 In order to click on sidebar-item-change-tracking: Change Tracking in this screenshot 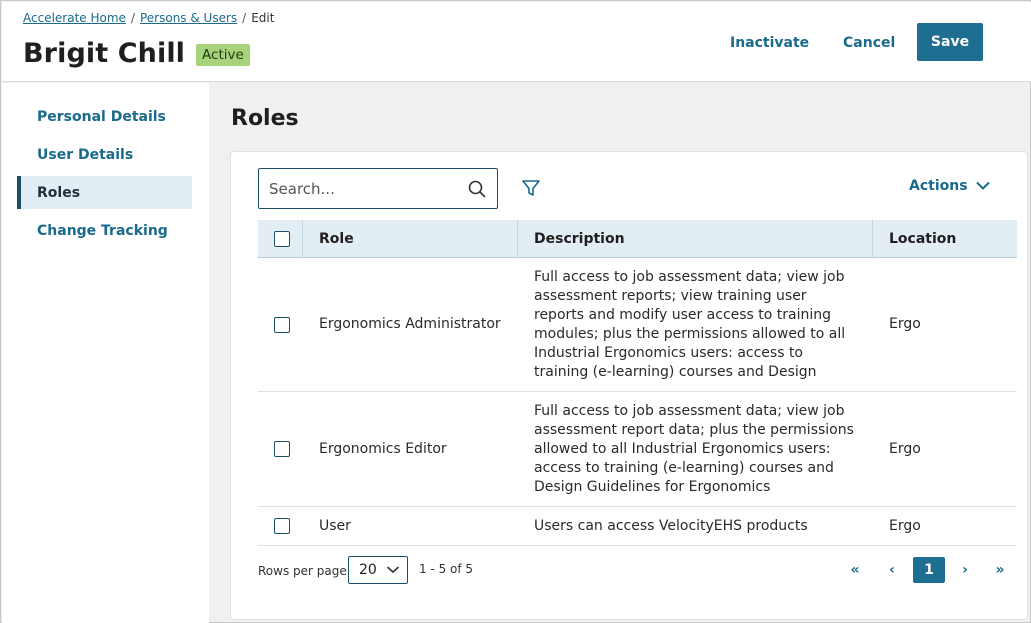, I will do `click(104, 230)`.